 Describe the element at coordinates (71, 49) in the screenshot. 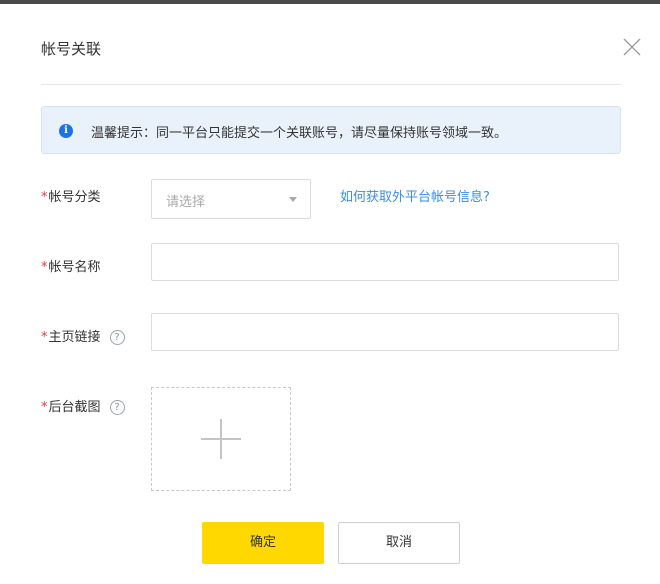

I see `dialog-title: 帐号关联` at that location.